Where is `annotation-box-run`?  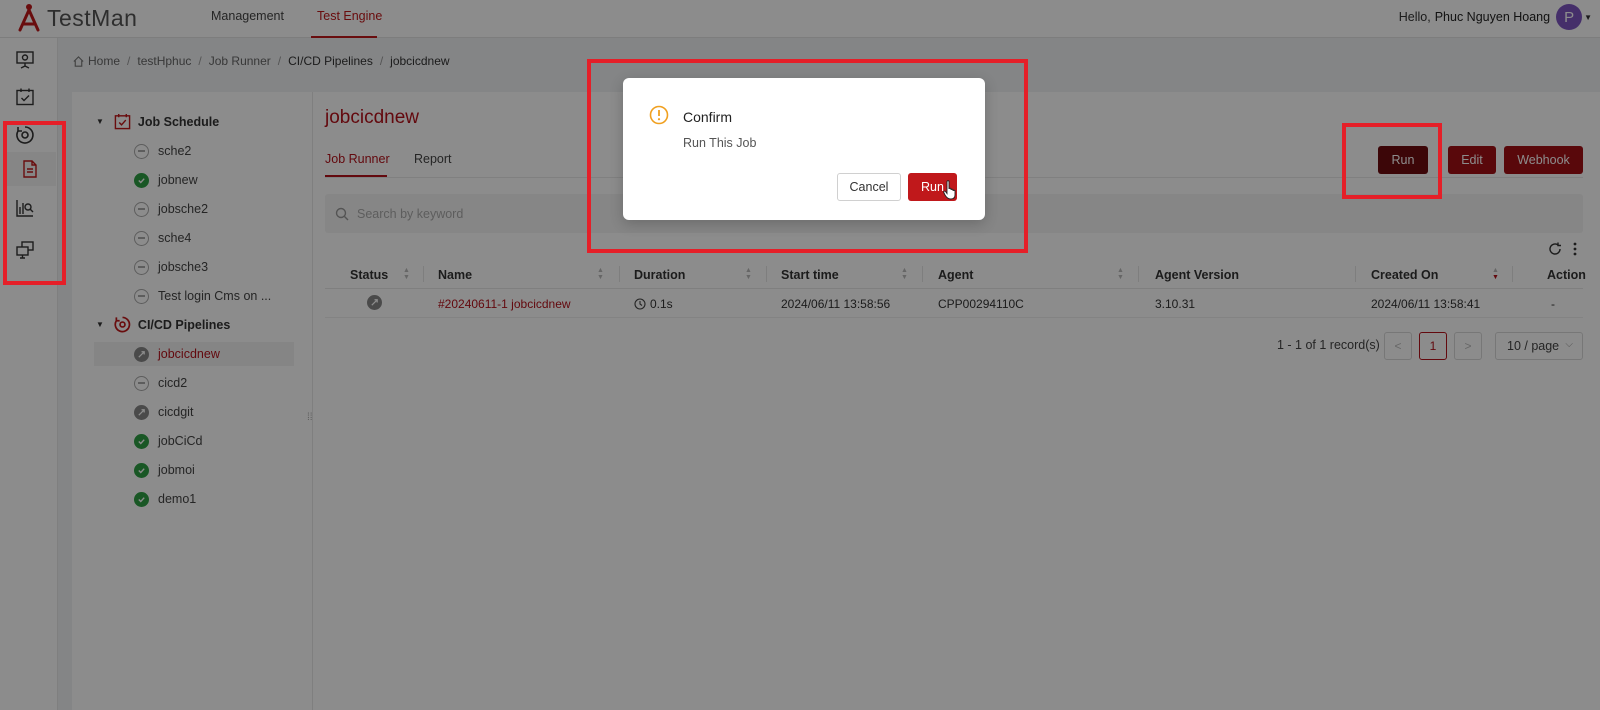
annotation-box-run is located at coordinates (1392, 161).